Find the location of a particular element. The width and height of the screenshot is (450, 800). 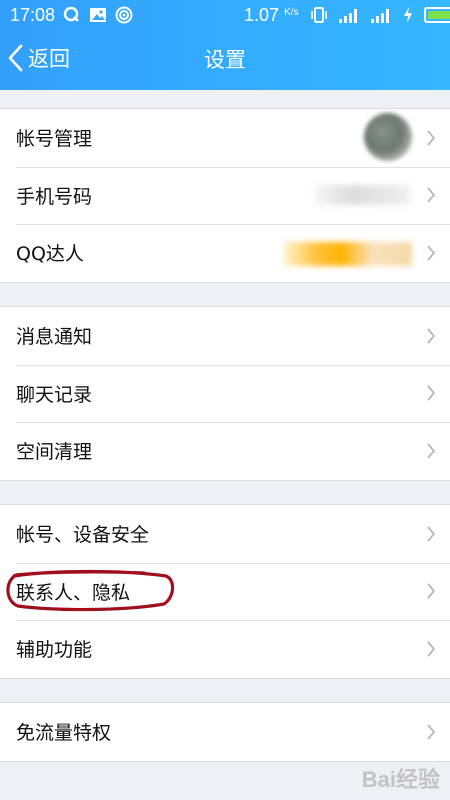

settings-group-data-plan: 免流量特权 is located at coordinates (225, 732).